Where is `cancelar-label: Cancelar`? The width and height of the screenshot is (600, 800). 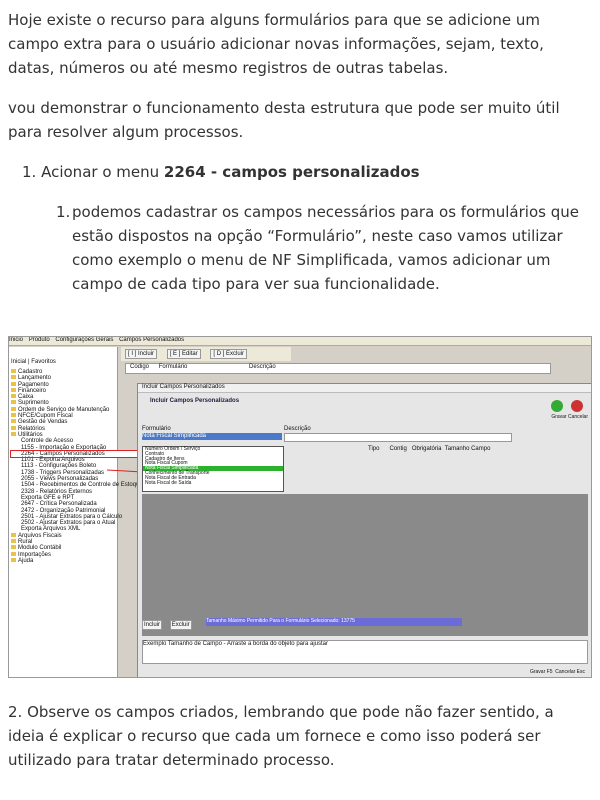 cancelar-label: Cancelar is located at coordinates (577, 417).